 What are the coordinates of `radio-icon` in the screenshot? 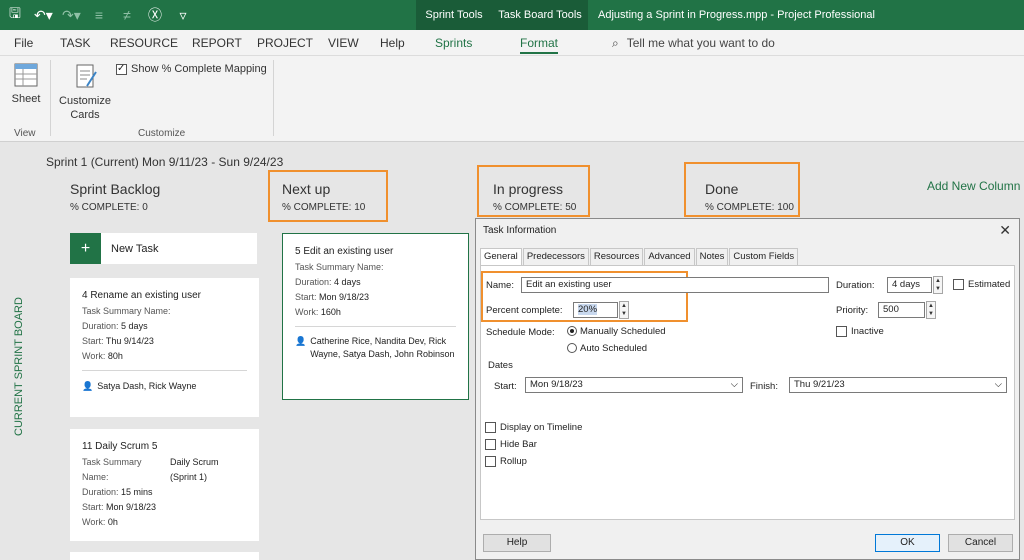 It's located at (572, 348).